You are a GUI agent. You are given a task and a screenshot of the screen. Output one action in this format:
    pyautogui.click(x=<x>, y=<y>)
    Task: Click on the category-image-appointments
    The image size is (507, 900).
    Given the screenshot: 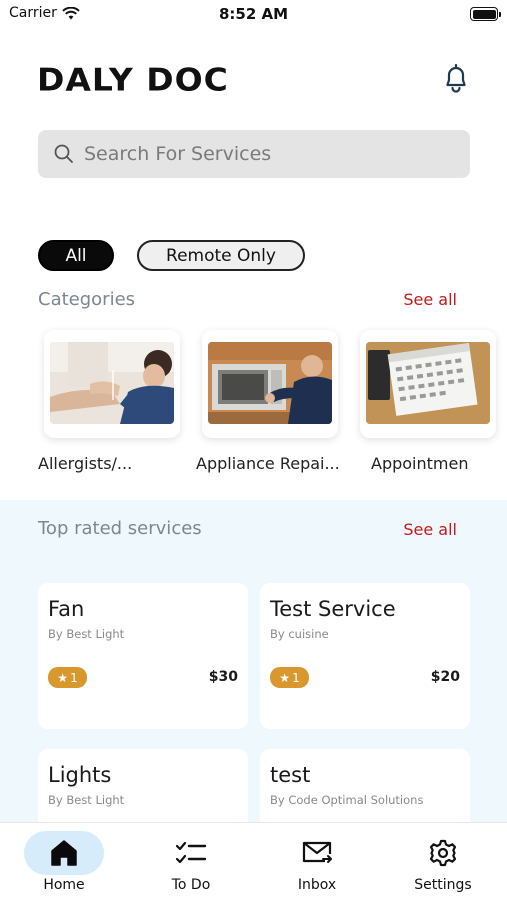 What is the action you would take?
    pyautogui.click(x=428, y=383)
    